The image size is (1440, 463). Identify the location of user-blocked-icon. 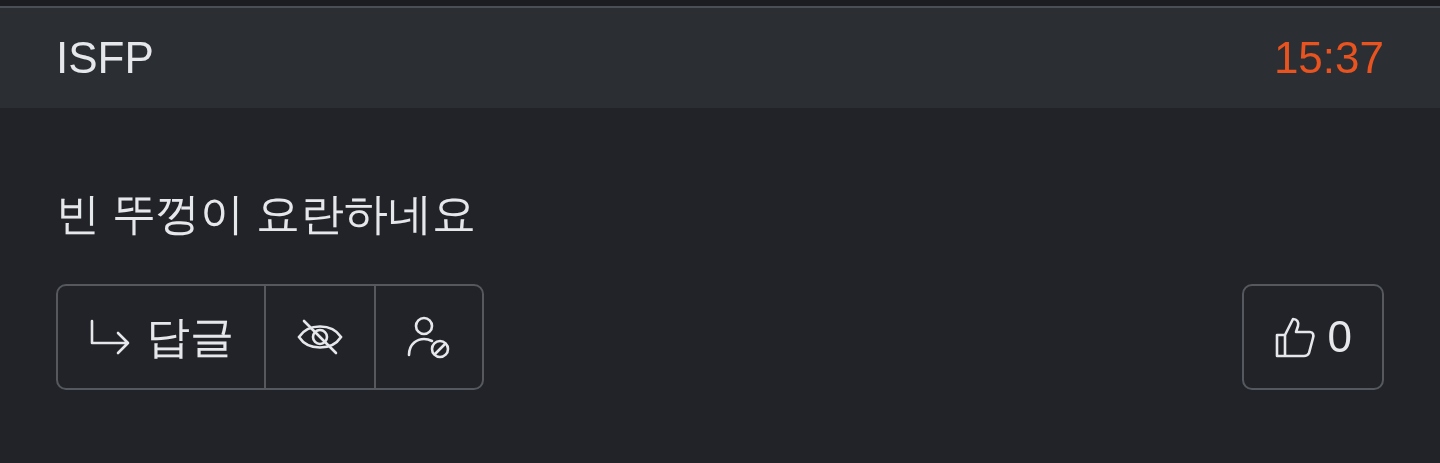
(429, 337).